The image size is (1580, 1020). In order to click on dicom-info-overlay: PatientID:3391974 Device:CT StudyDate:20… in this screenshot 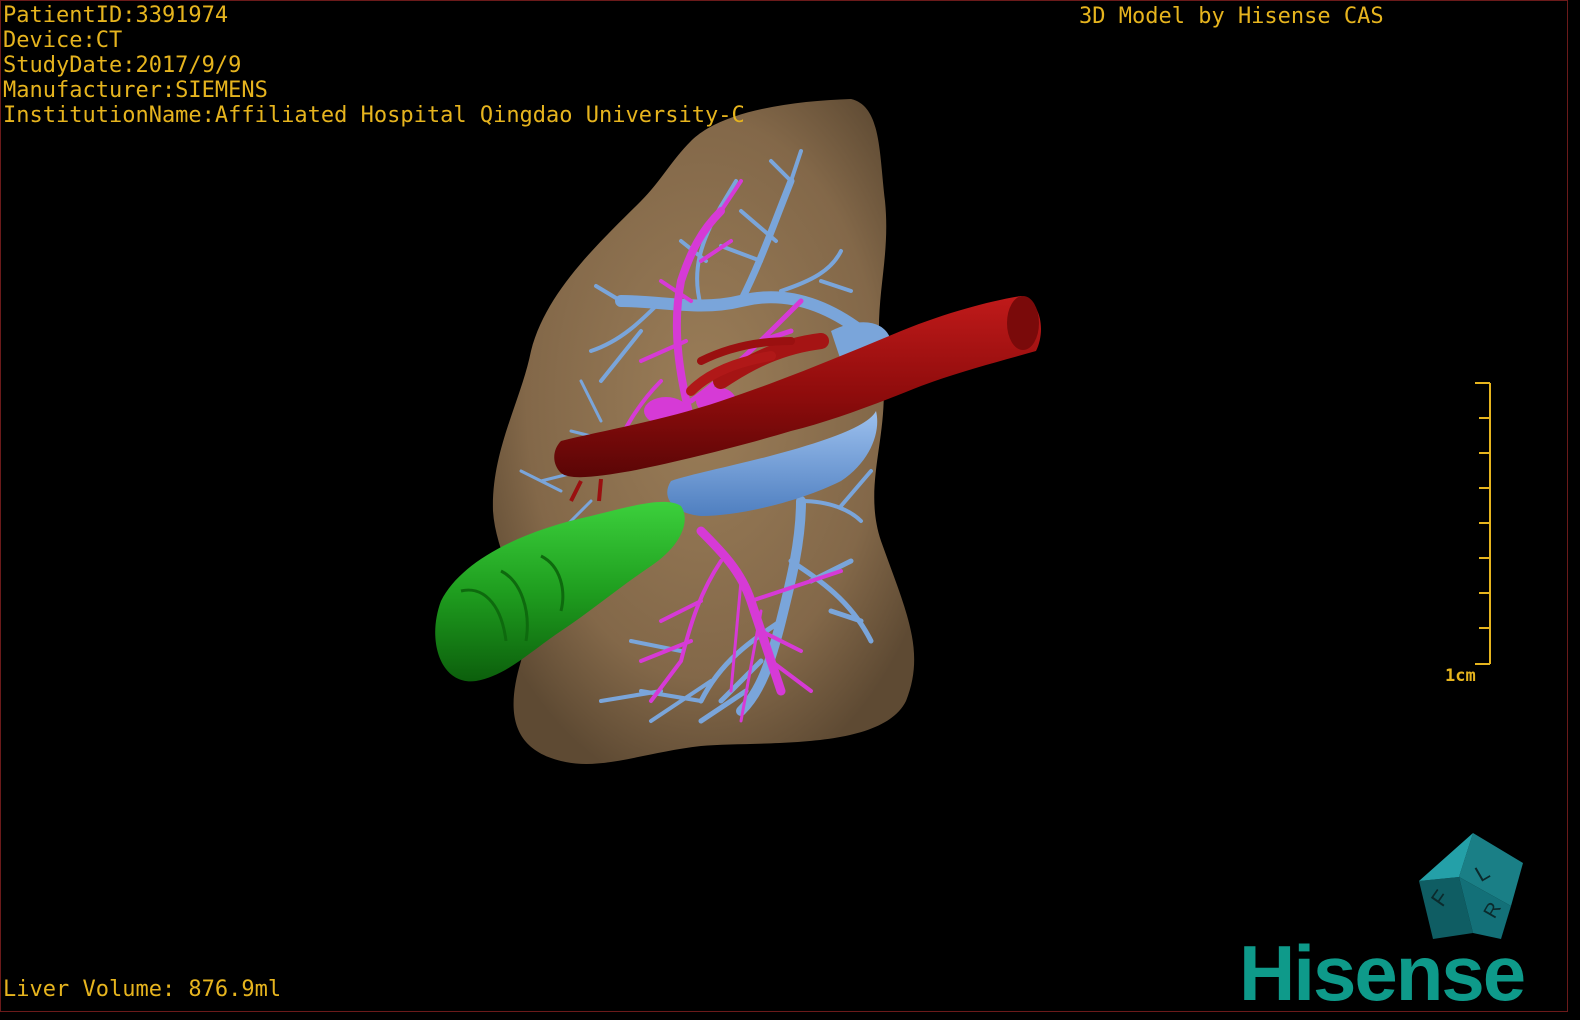, I will do `click(374, 65)`.